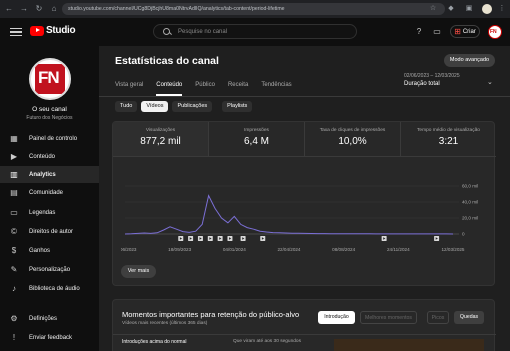 The height and width of the screenshot is (351, 510). I want to click on sidebar-item-label: Personalização, so click(50, 269).